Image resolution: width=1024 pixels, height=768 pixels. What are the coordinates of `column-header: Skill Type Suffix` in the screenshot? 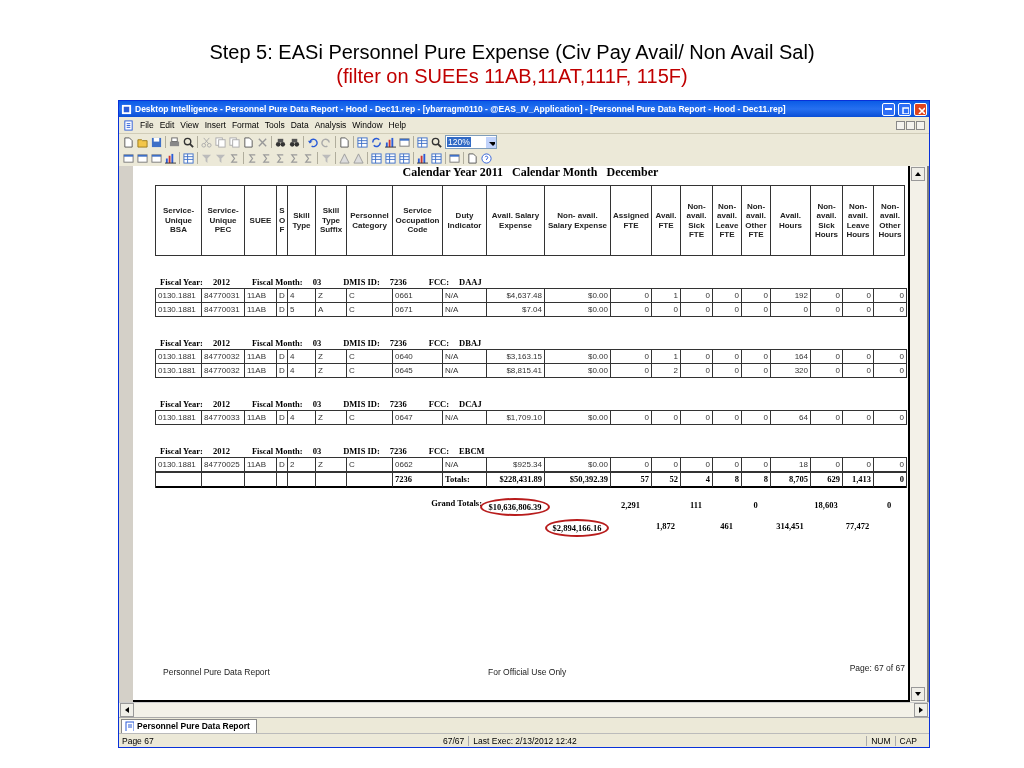 It's located at (331, 220).